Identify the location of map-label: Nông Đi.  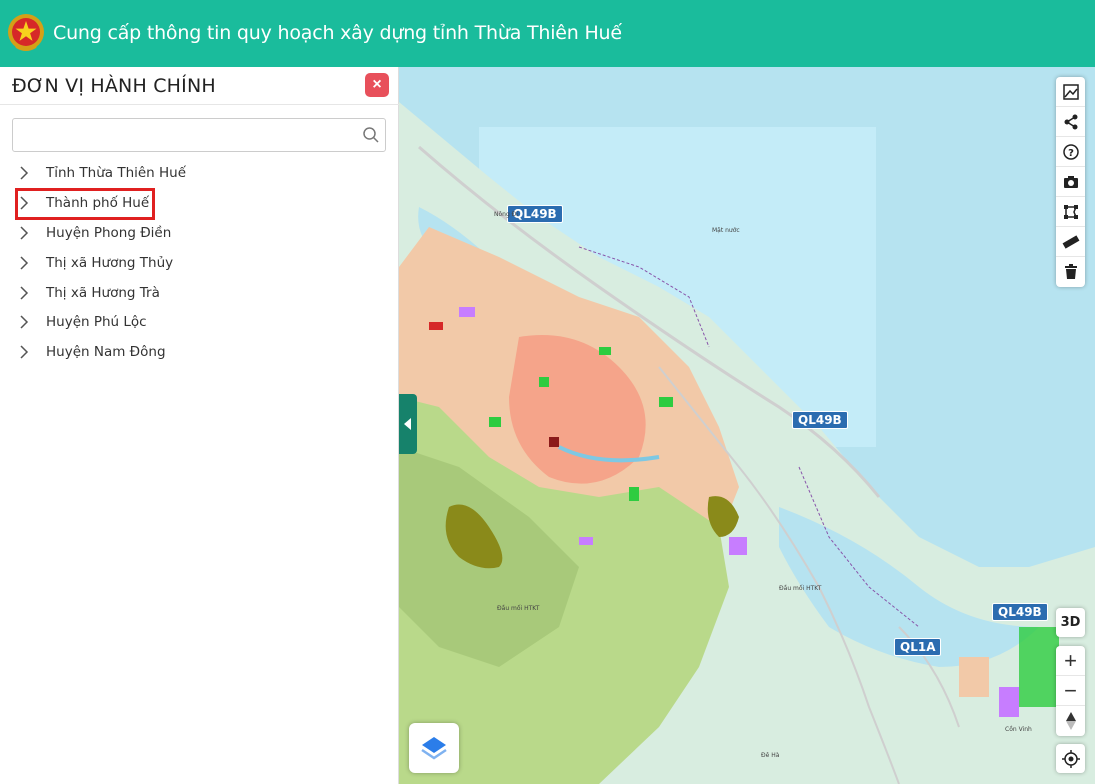
(506, 214).